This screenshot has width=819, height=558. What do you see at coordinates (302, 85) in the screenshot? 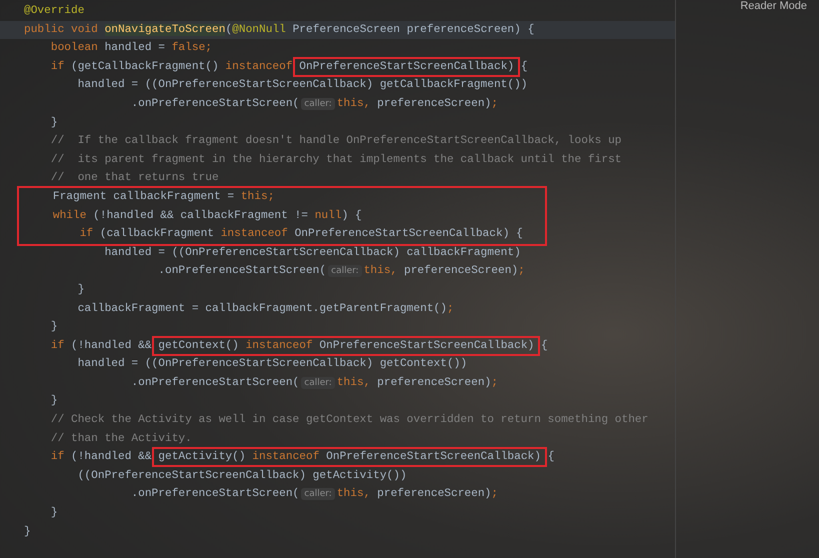
I see `code-text: handled = ((OnPreferenceStartScreenCallback) getCallbackFragment())` at bounding box center [302, 85].